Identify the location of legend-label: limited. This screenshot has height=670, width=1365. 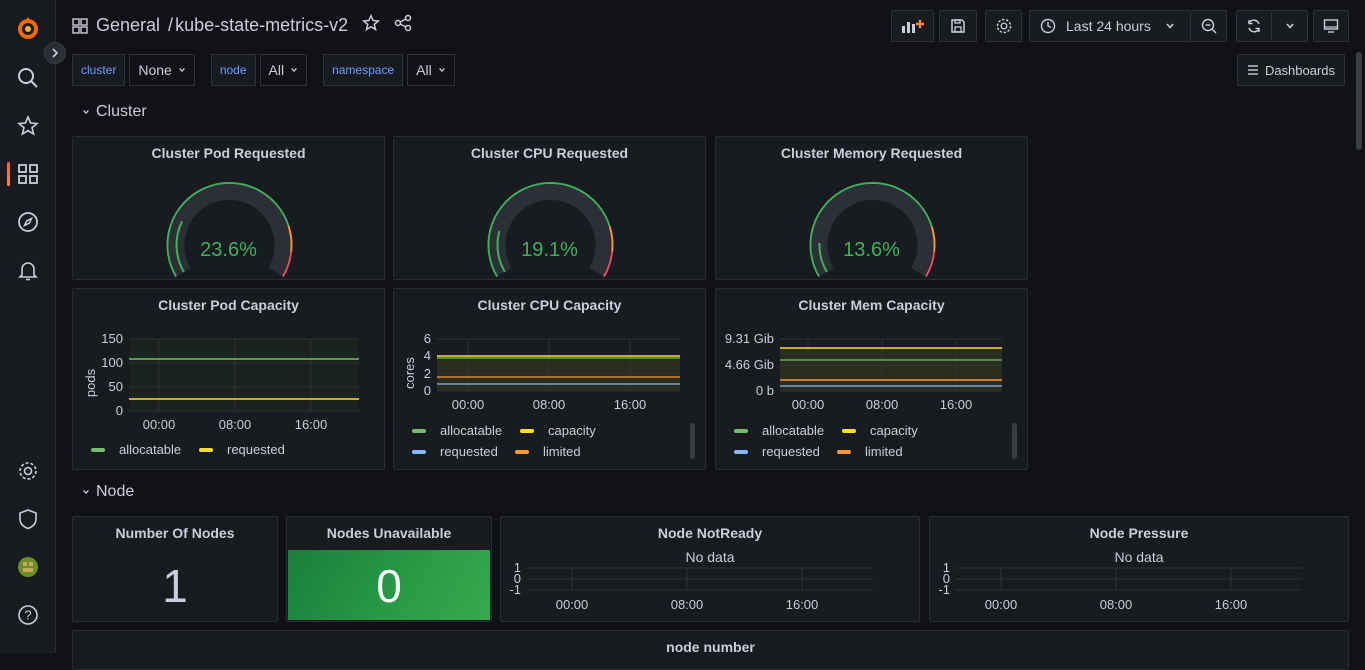
(884, 451).